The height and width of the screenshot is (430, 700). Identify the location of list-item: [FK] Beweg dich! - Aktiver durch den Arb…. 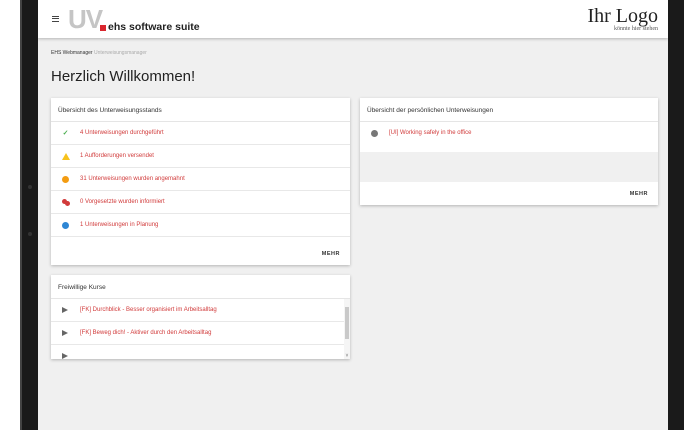
(200, 333).